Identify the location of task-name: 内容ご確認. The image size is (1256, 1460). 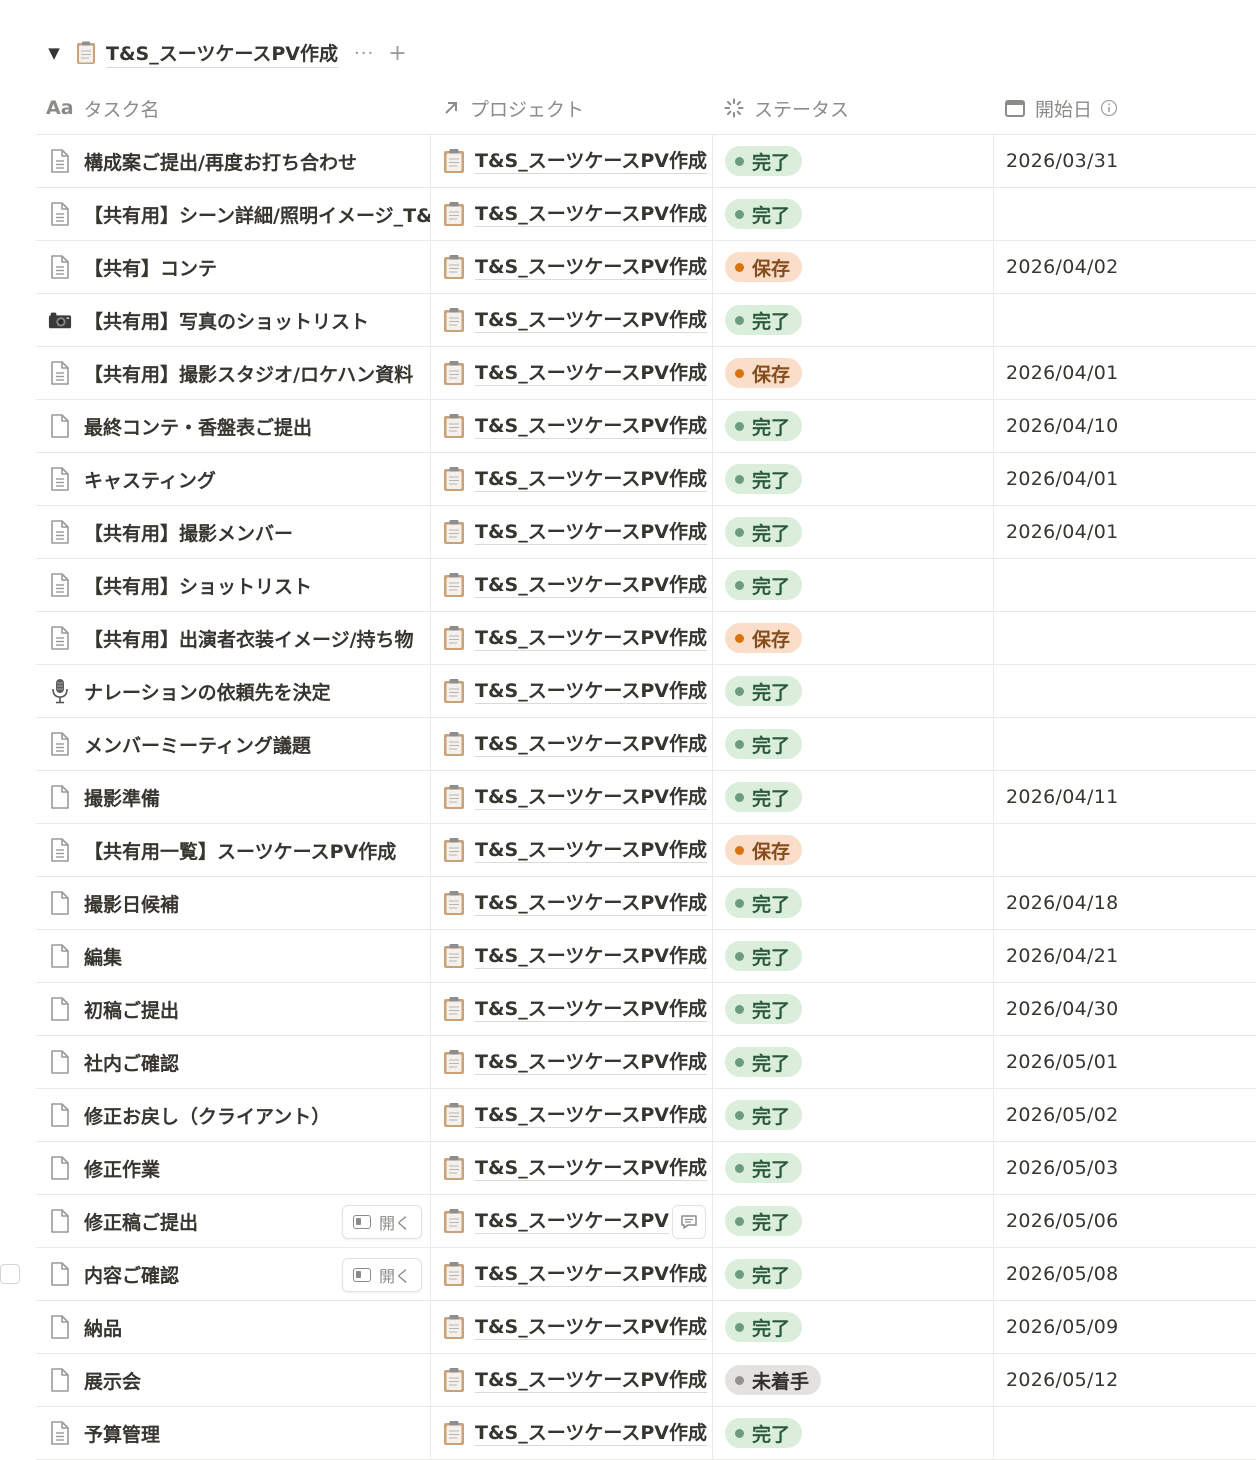
(131, 1274).